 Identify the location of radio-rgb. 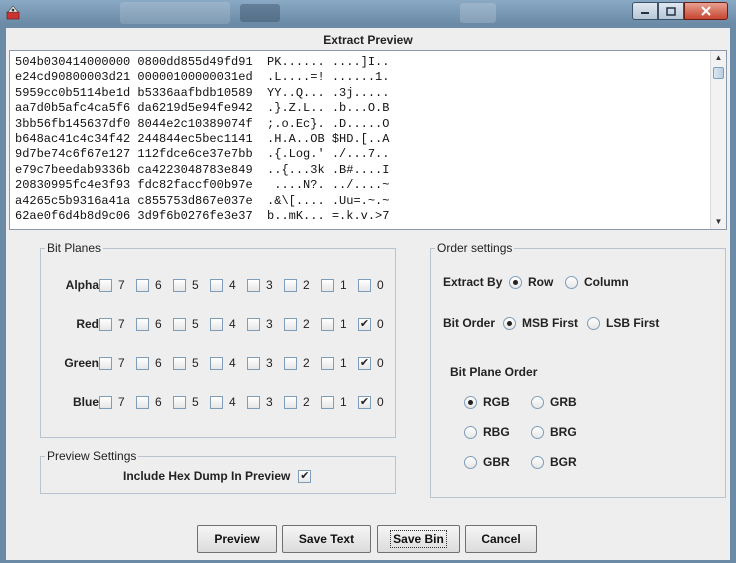
(470, 402).